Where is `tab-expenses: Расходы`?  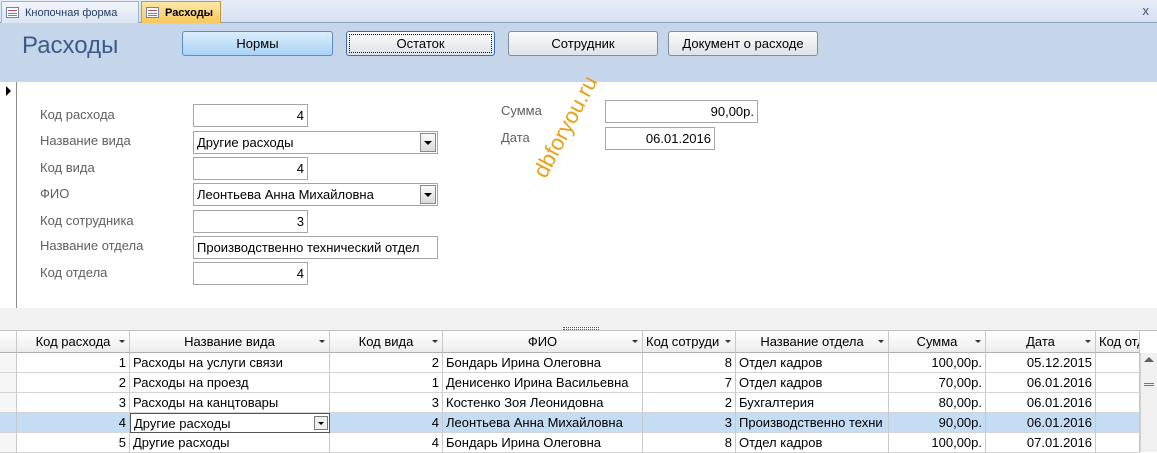 tab-expenses: Расходы is located at coordinates (181, 12).